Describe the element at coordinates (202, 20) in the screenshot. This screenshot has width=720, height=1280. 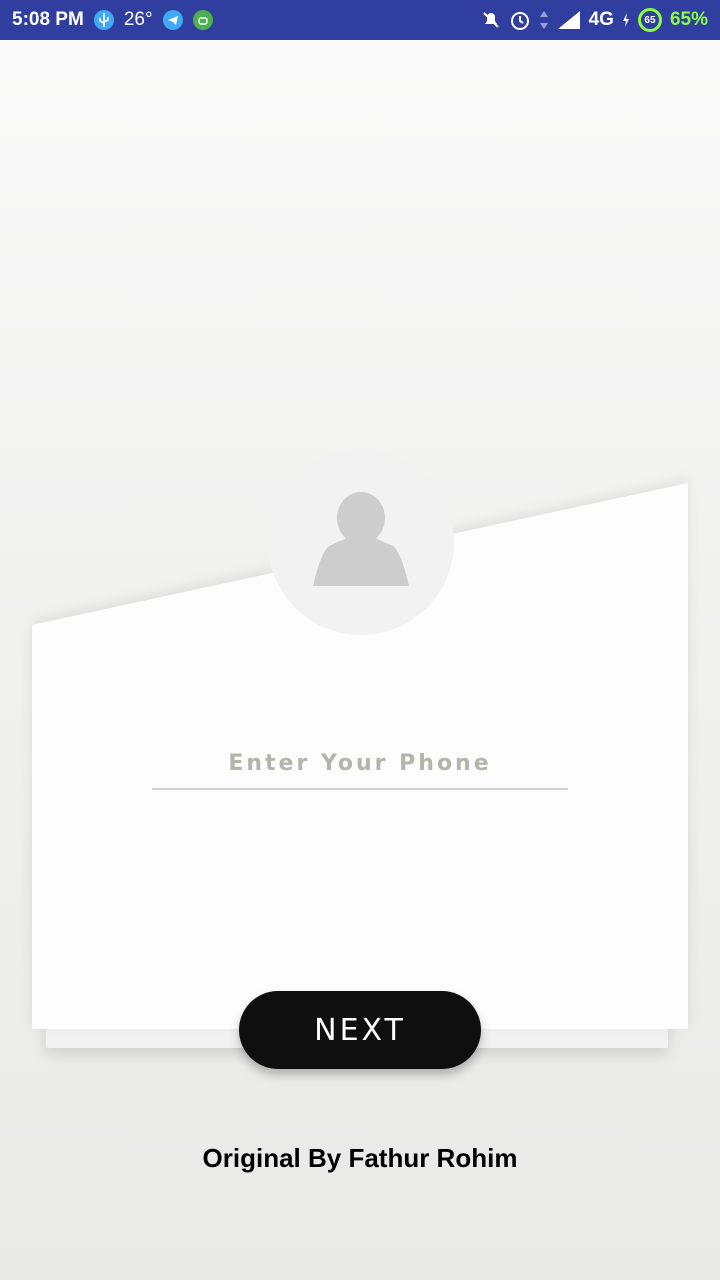
I see `android-icon` at that location.